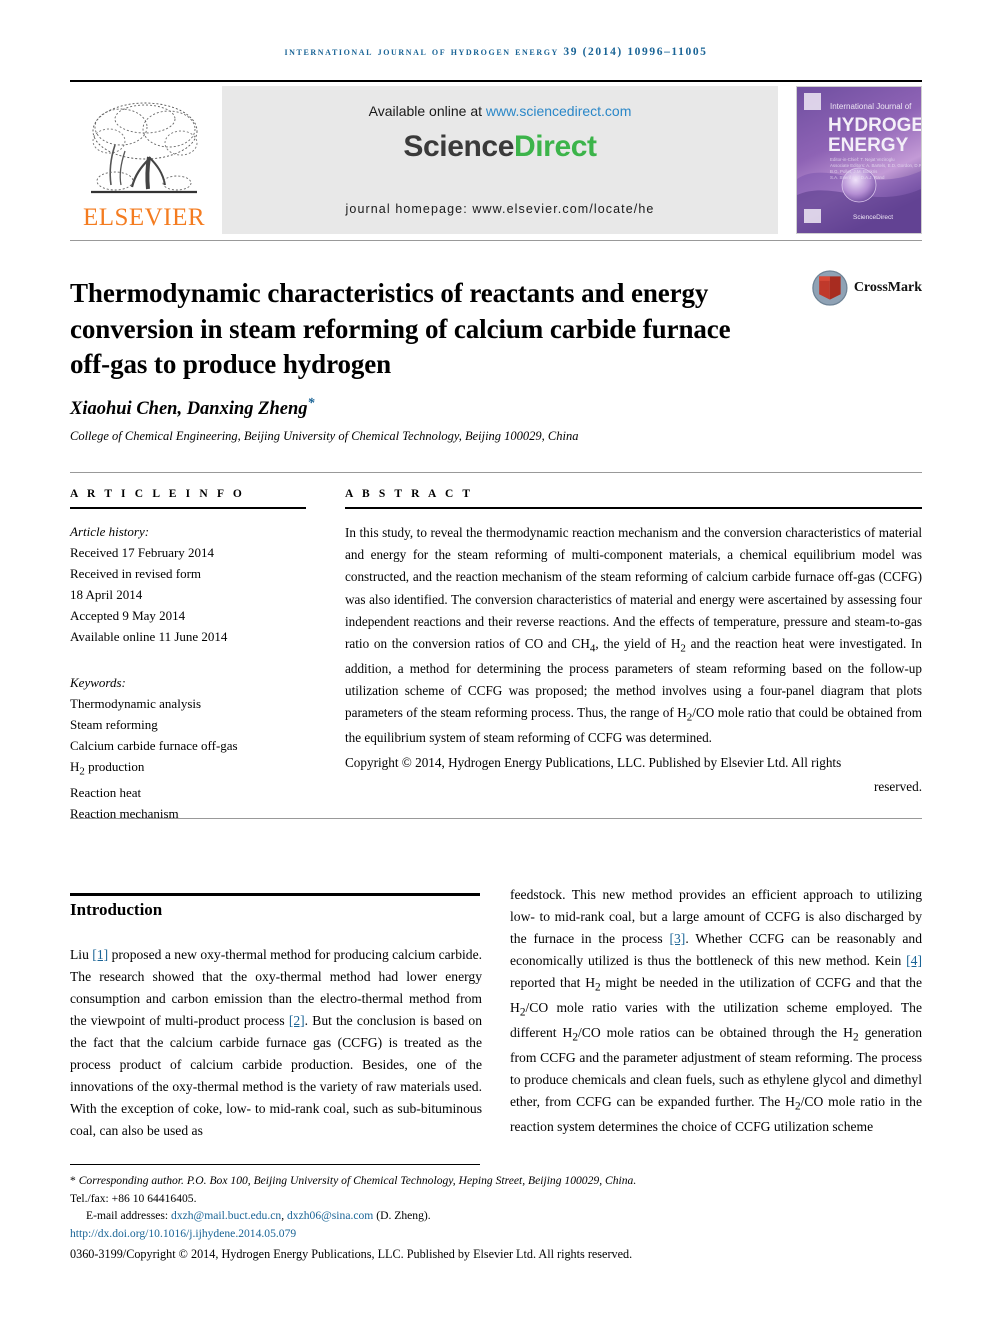 This screenshot has height=1323, width=992. Describe the element at coordinates (914, 960) in the screenshot. I see `citation-link-4: [4]` at that location.